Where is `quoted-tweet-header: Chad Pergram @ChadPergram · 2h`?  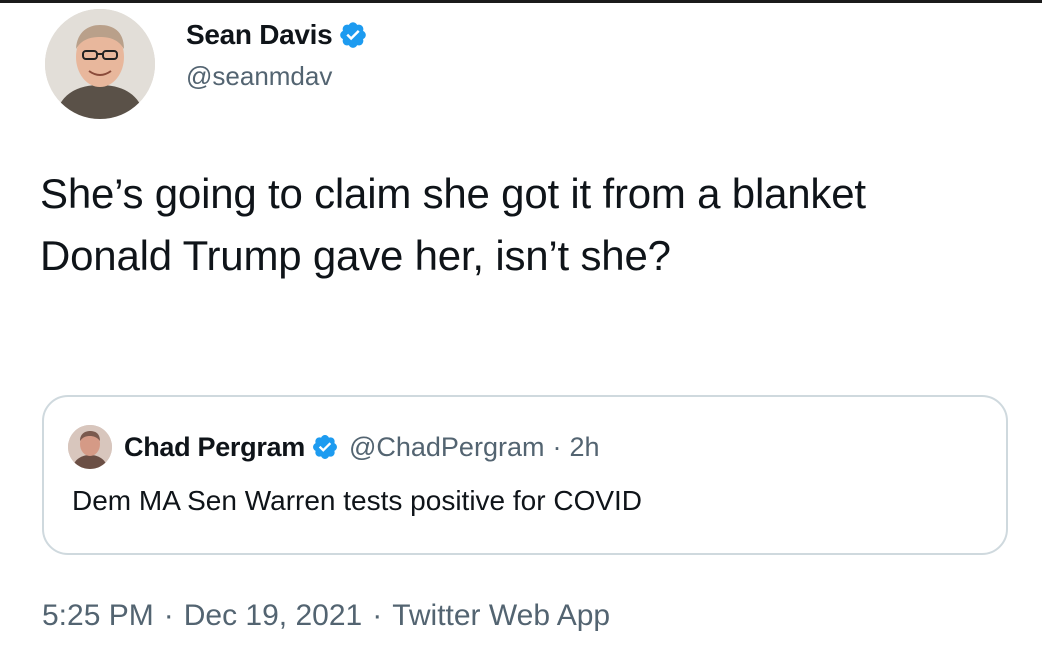 quoted-tweet-header: Chad Pergram @ChadPergram · 2h is located at coordinates (334, 447).